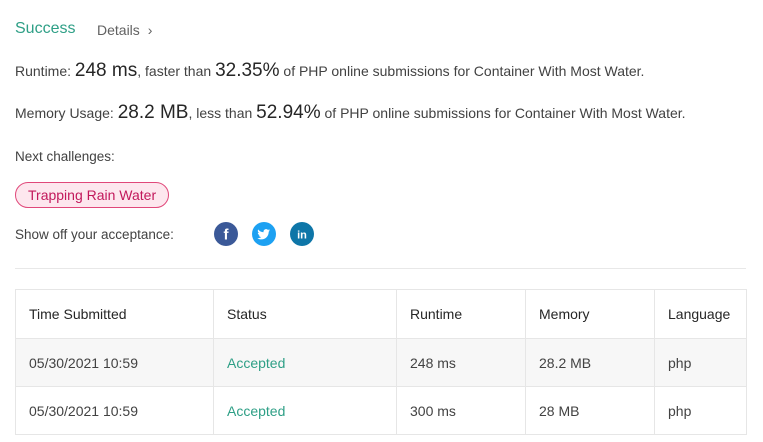  I want to click on cell-runtime: 248 ms, so click(461, 362).